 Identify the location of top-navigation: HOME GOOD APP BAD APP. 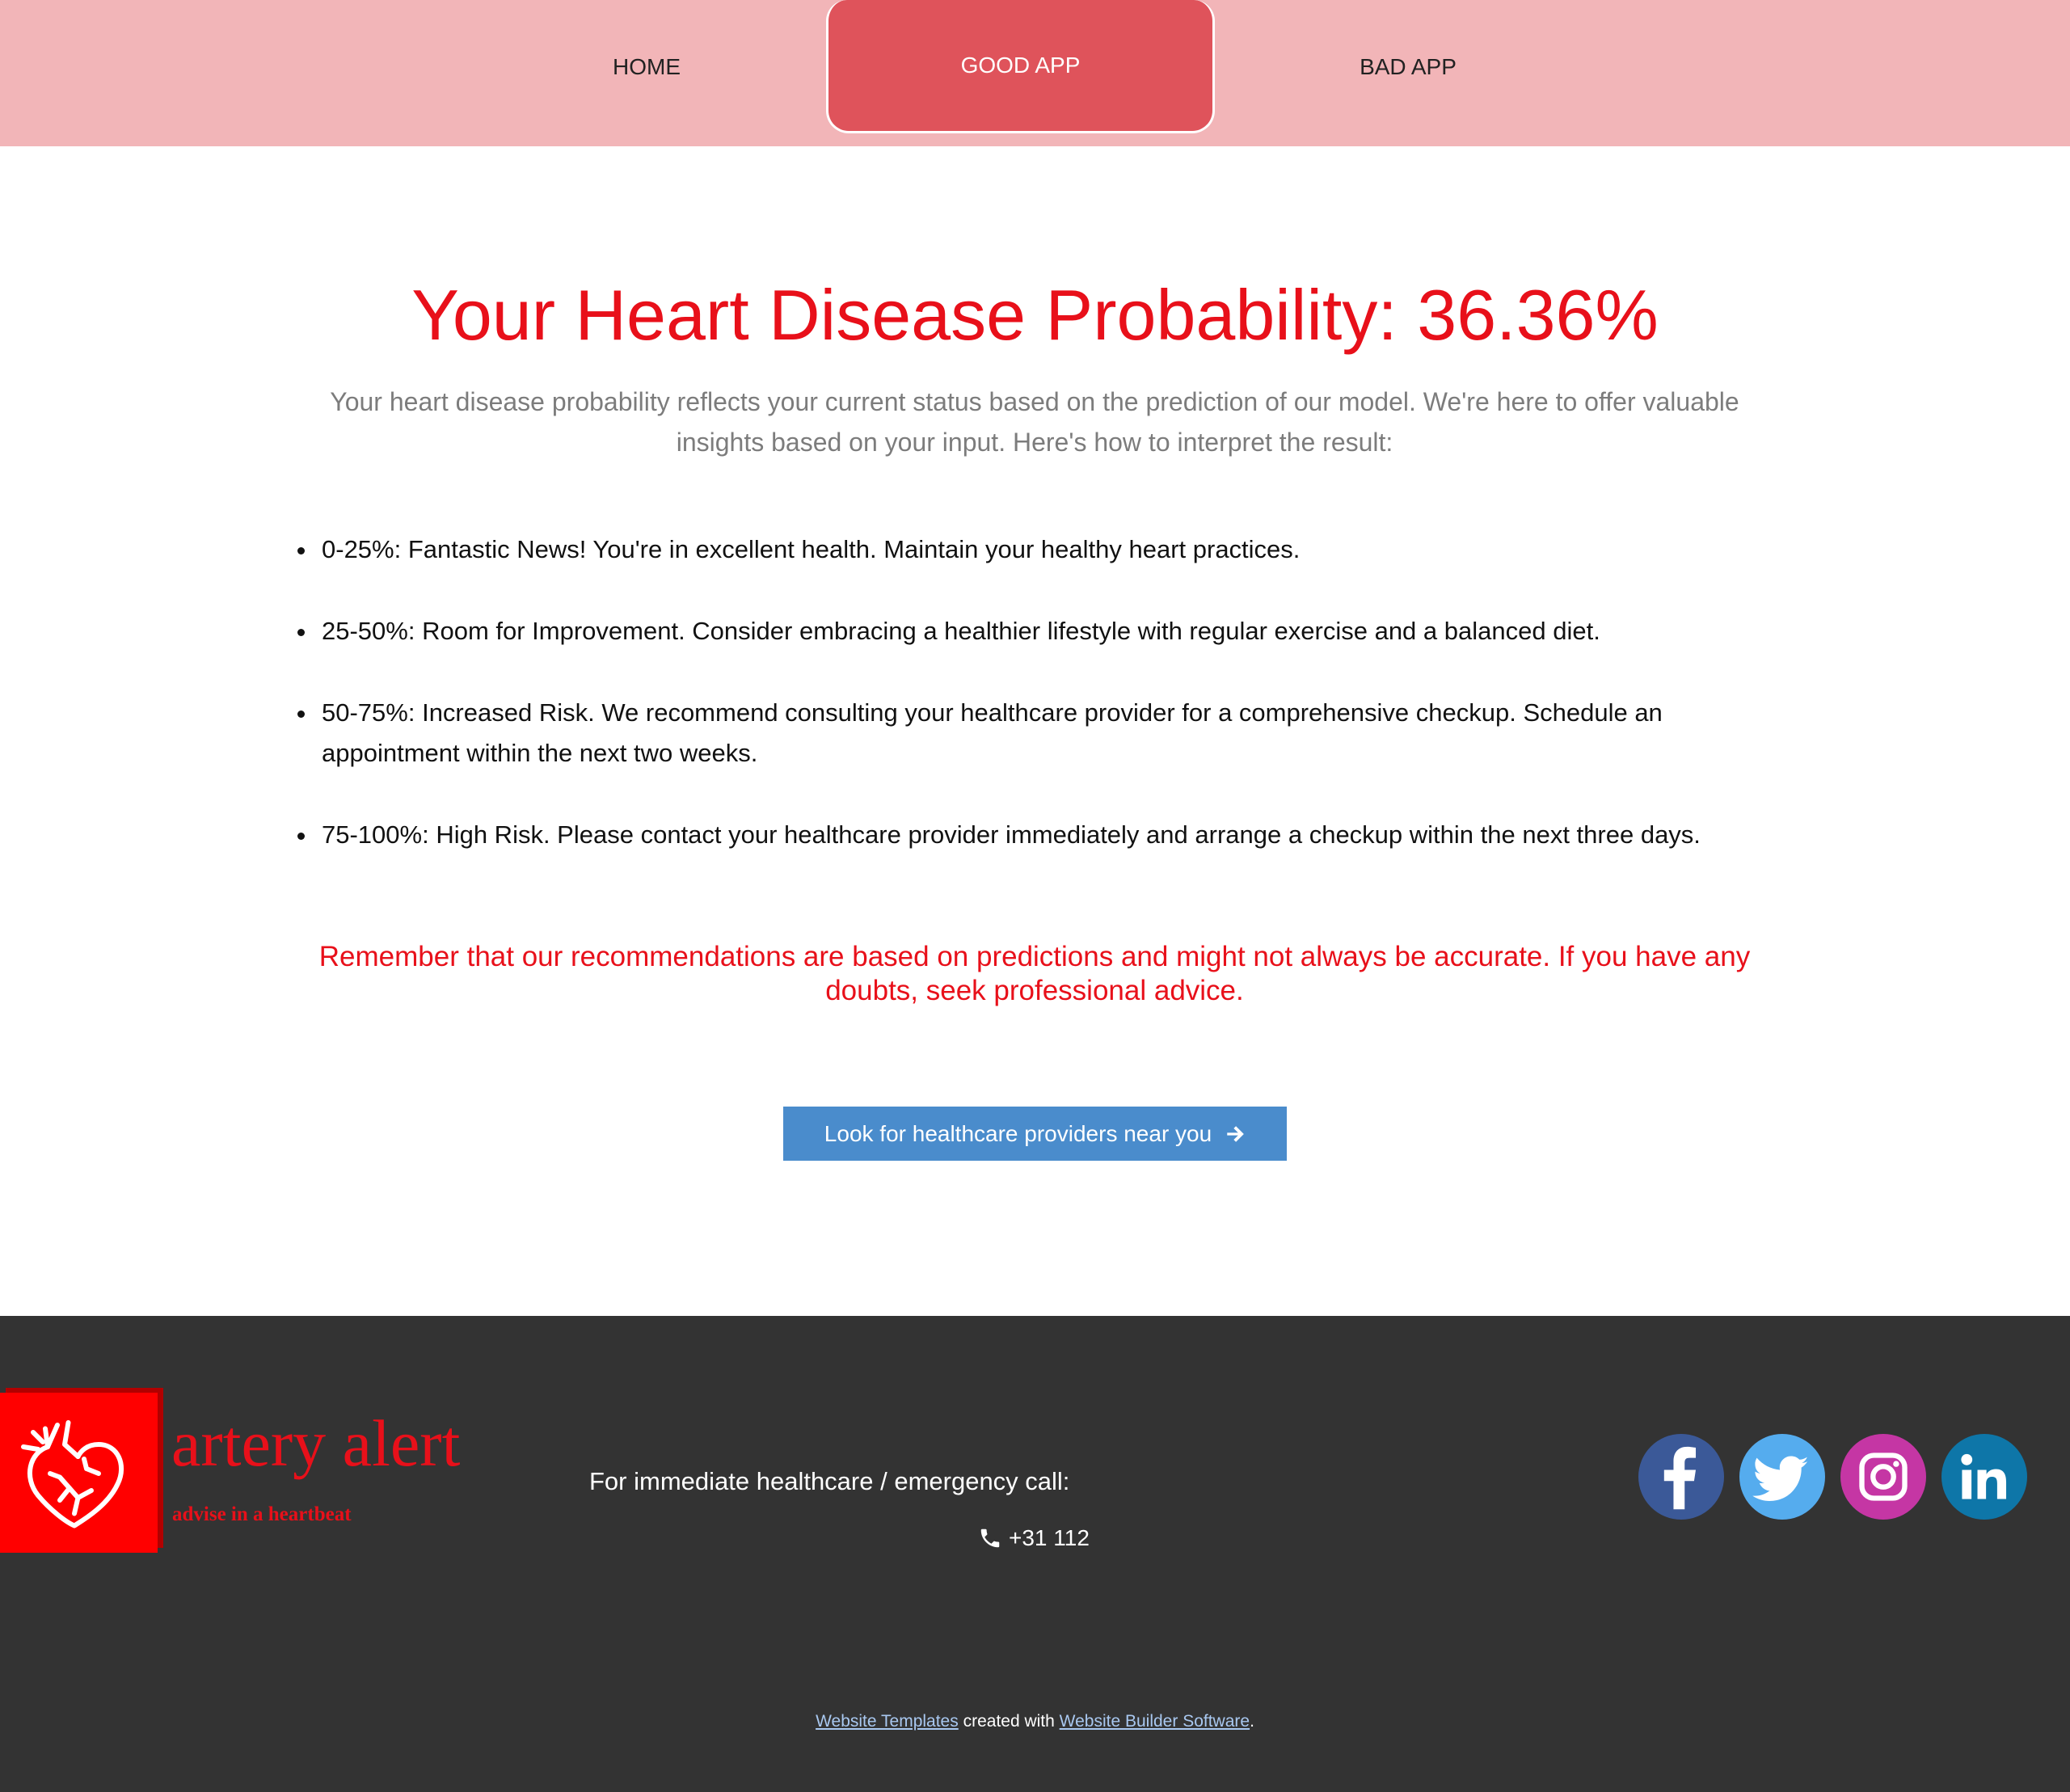
(1035, 73).